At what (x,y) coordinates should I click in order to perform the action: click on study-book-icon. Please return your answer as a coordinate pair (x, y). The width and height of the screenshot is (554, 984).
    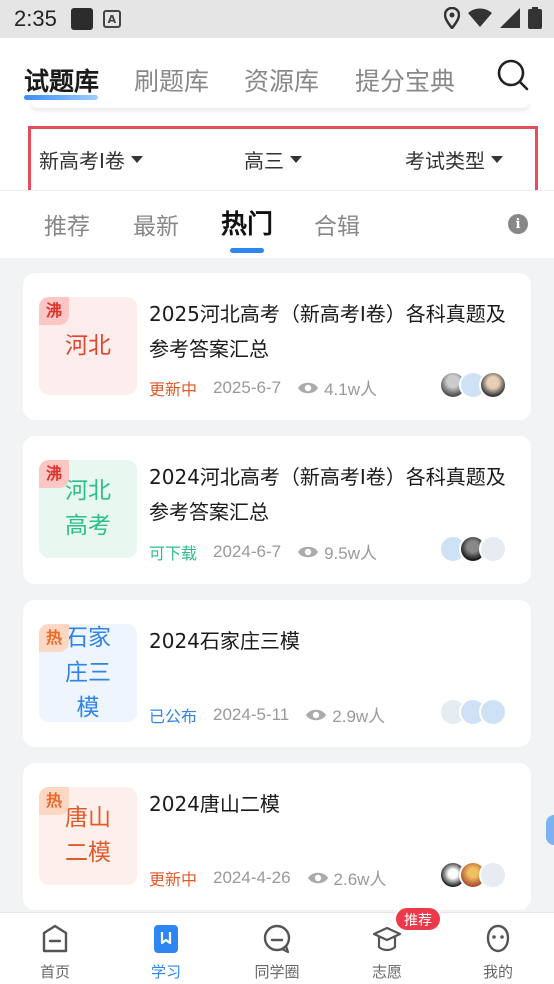
    Looking at the image, I should click on (166, 939).